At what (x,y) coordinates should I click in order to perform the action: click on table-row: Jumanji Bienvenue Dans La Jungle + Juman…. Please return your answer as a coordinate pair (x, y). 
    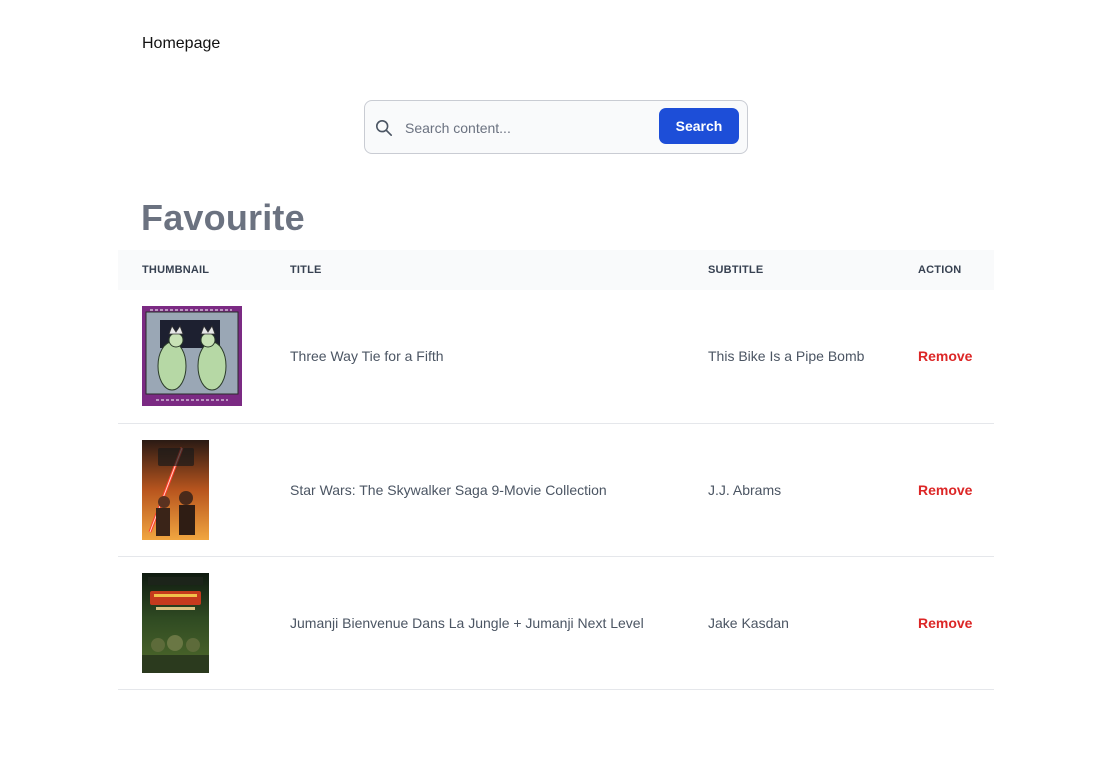
    Looking at the image, I should click on (556, 622).